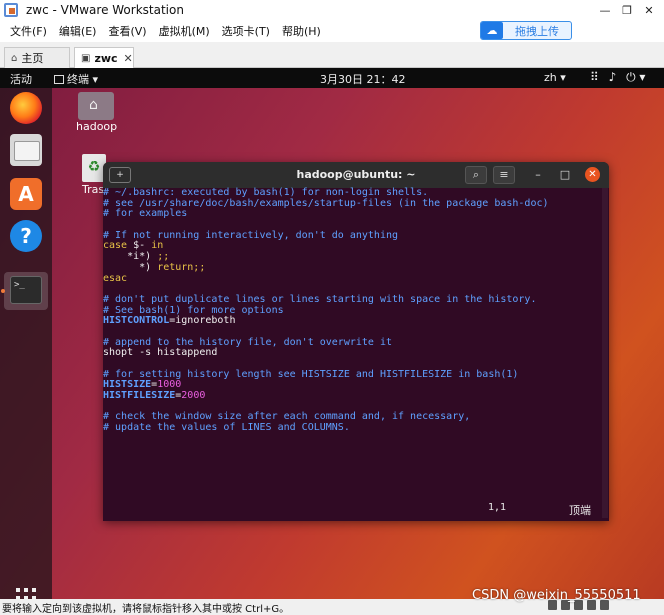 Image resolution: width=664 pixels, height=615 pixels. Describe the element at coordinates (605, 353) in the screenshot. I see `scrollbar` at that location.